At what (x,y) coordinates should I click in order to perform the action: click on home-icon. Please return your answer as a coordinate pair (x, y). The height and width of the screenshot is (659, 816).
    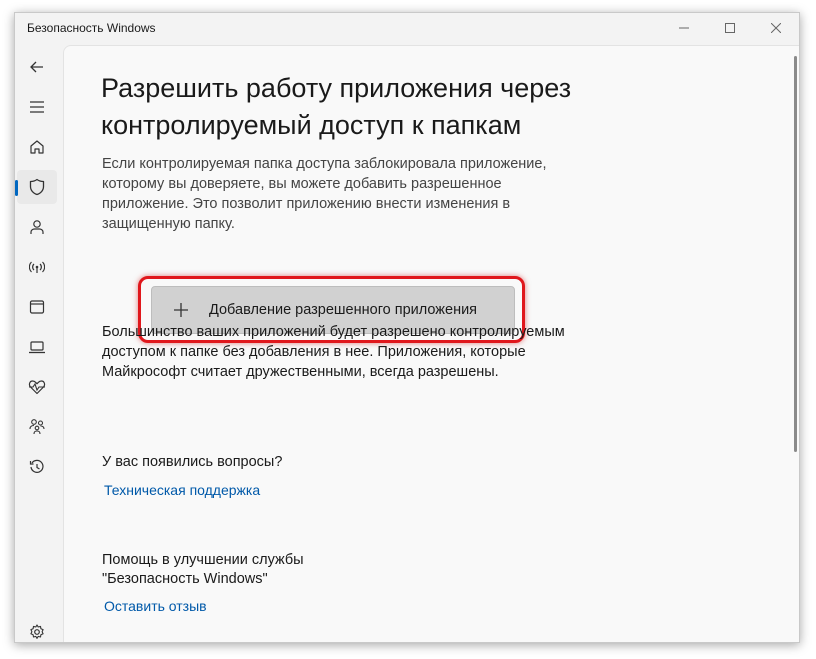
    Looking at the image, I should click on (37, 147).